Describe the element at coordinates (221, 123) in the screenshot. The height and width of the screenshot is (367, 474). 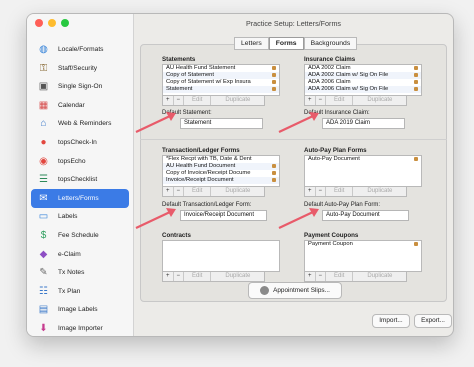
I see `default-statement-field: Statement` at that location.